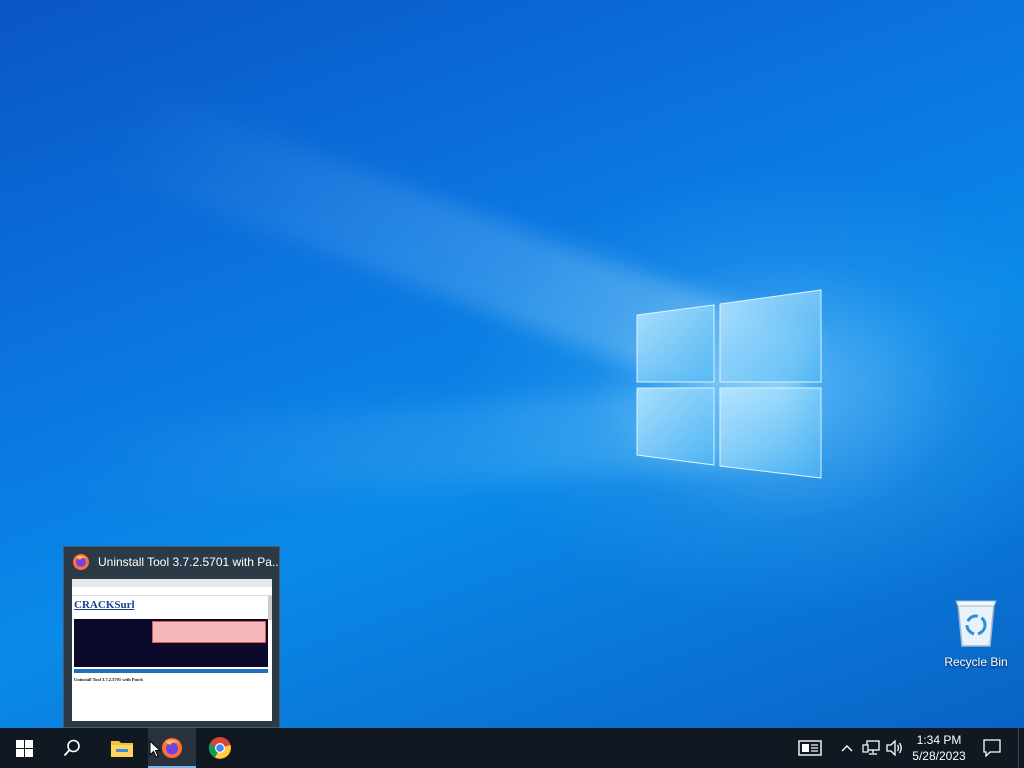 The height and width of the screenshot is (768, 1024). Describe the element at coordinates (939, 756) in the screenshot. I see `clock-date: 5/28/2023` at that location.